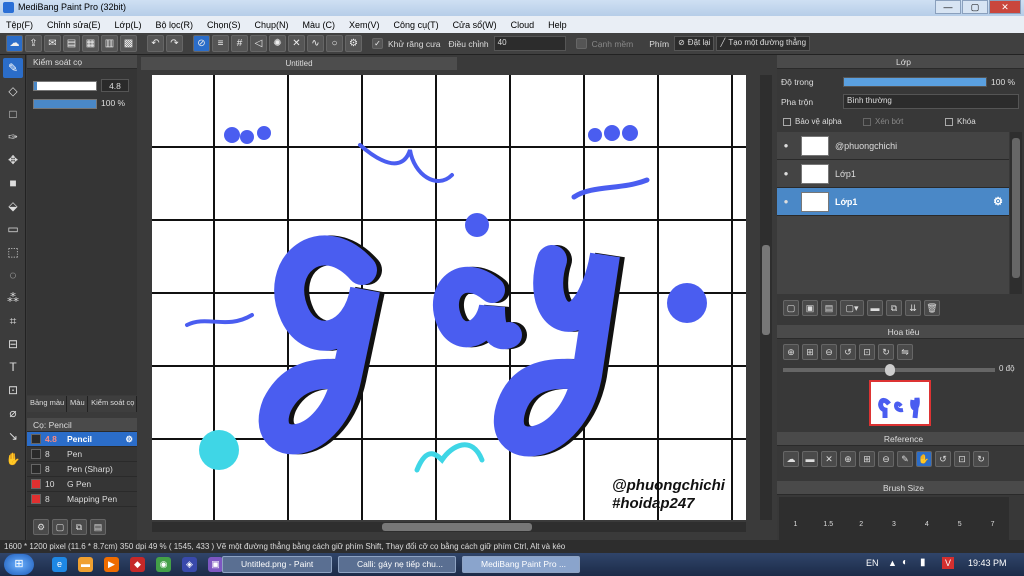 This screenshot has height=576, width=1024. What do you see at coordinates (915, 82) in the screenshot?
I see `layer-opacity-slider` at bounding box center [915, 82].